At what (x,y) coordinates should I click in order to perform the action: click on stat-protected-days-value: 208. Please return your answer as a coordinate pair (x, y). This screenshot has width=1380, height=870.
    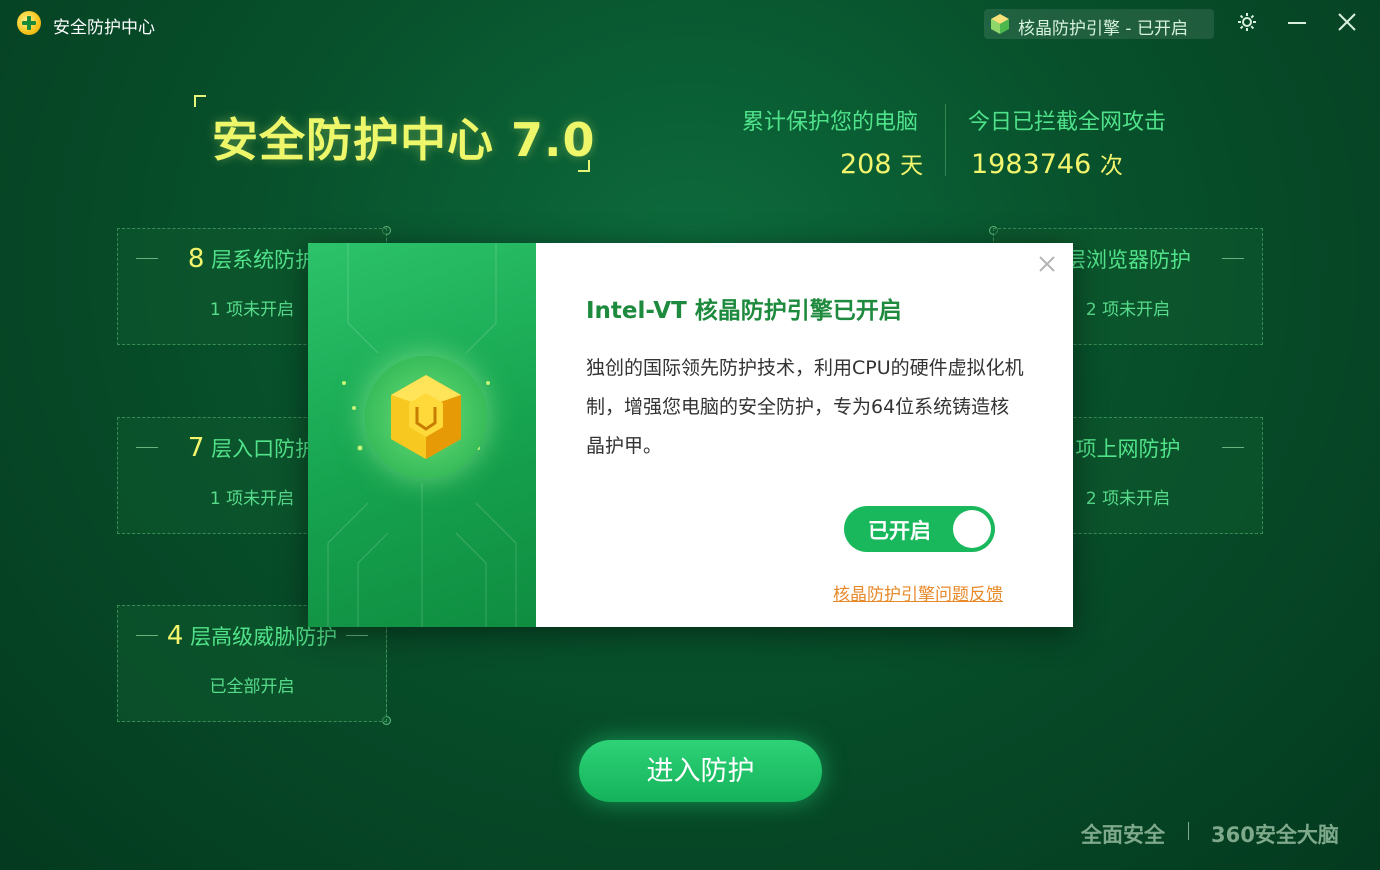
    Looking at the image, I should click on (866, 164).